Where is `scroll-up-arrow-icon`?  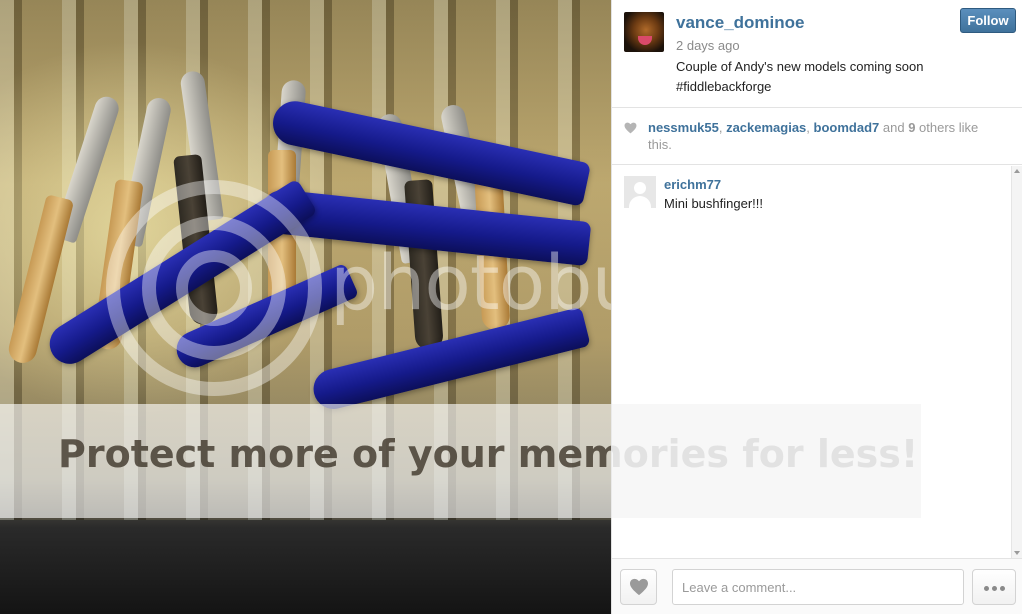 scroll-up-arrow-icon is located at coordinates (1017, 171).